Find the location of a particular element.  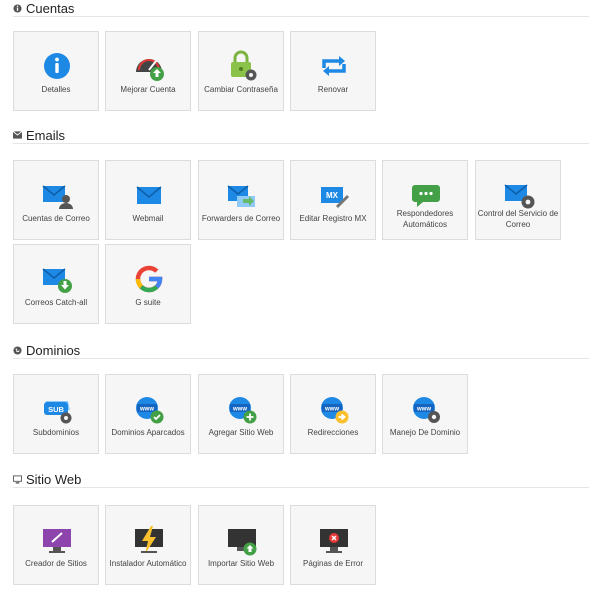

tile-label: Instalador Automático is located at coordinates (148, 563).